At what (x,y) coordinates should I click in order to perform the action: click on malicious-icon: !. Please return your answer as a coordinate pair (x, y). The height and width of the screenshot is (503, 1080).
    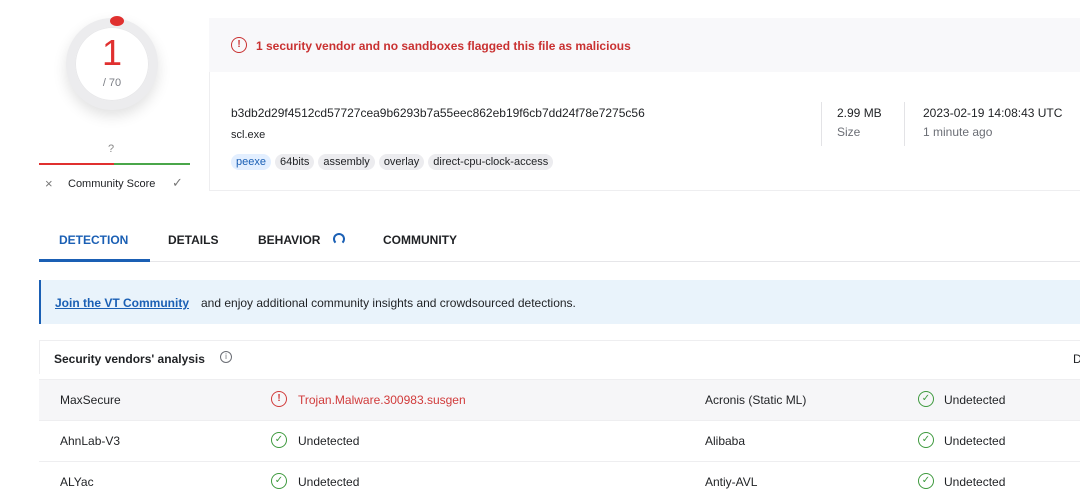
    Looking at the image, I should click on (279, 399).